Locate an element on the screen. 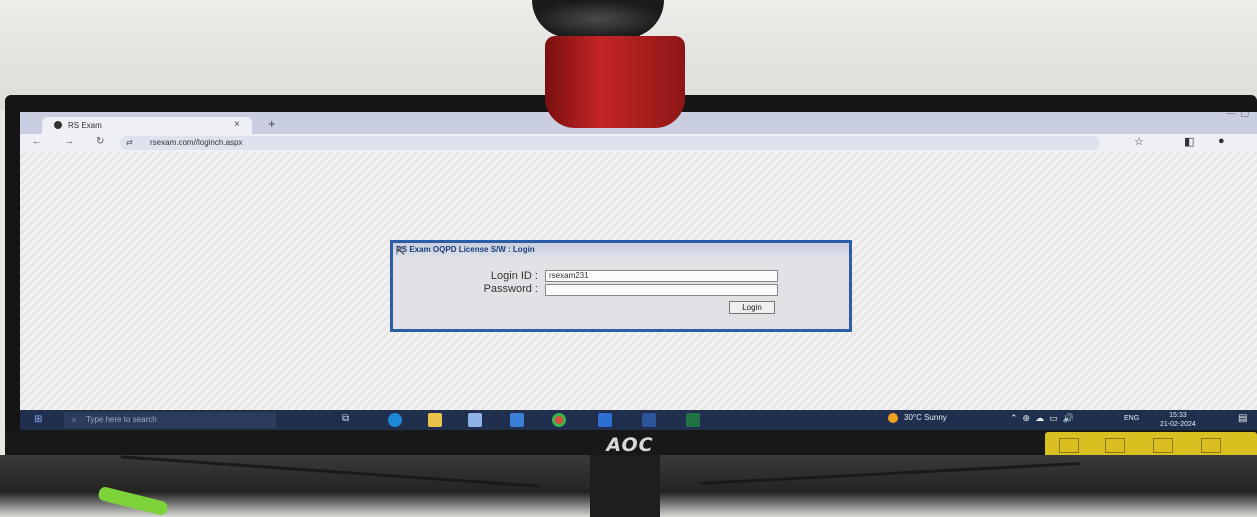  webcam-lens is located at coordinates (598, 19).